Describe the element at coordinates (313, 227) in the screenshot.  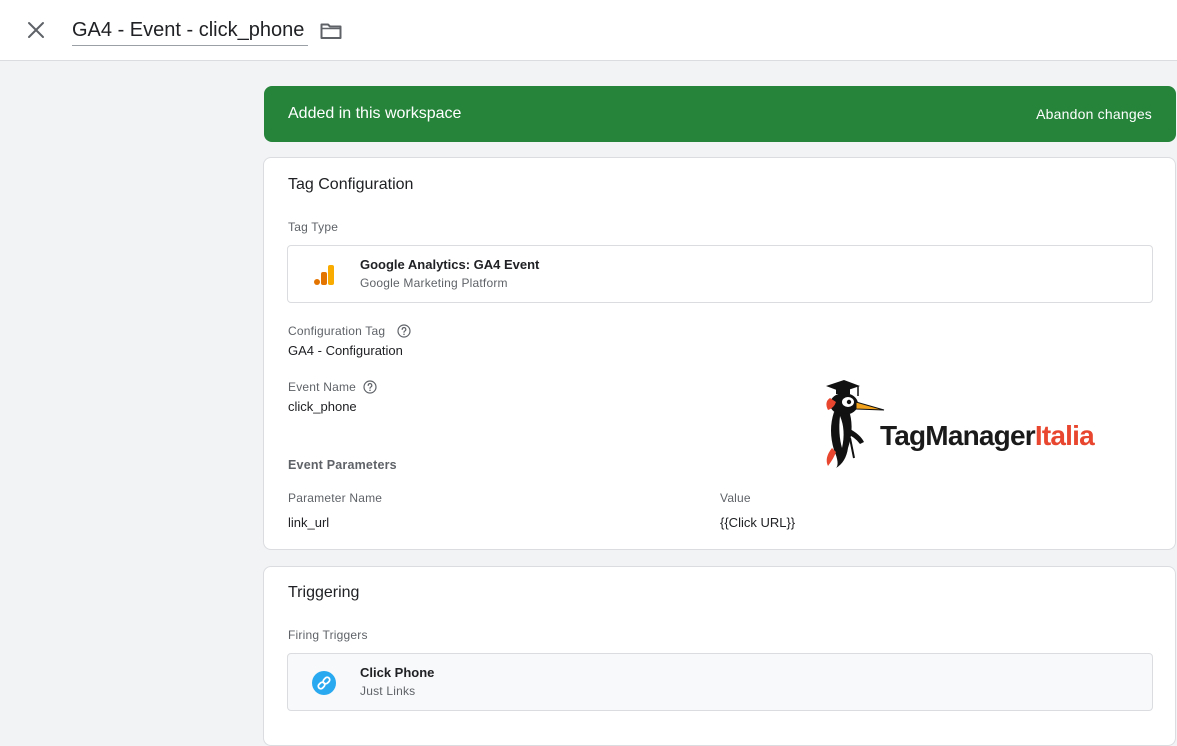
I see `tag-type-label: Tag Type` at that location.